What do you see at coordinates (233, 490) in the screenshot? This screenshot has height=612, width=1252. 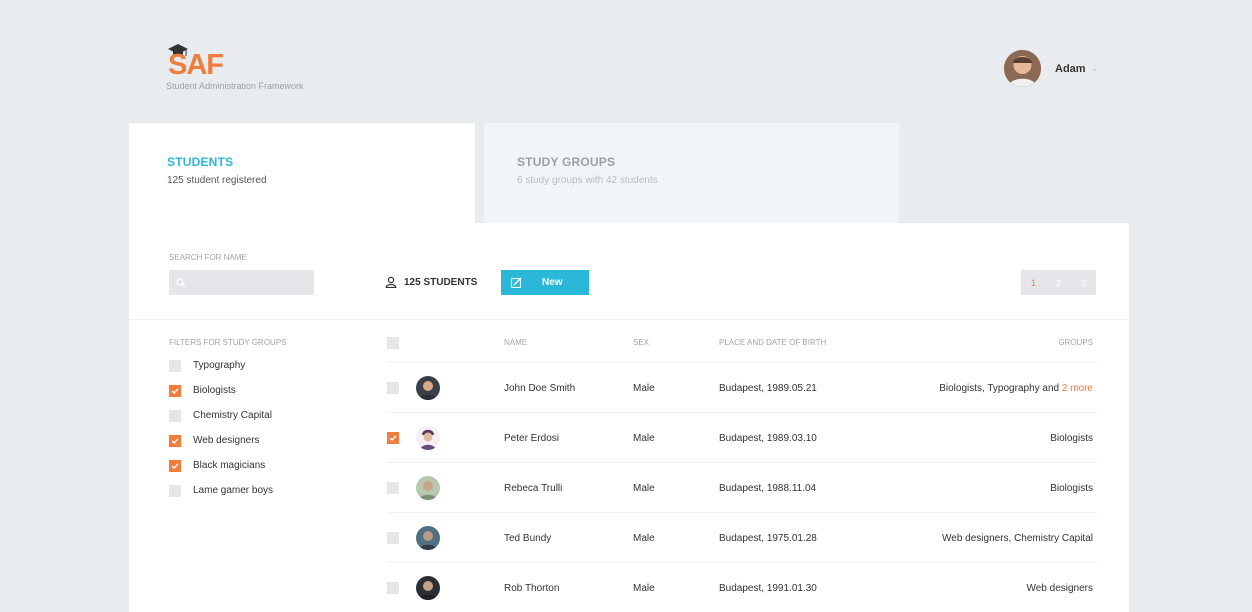 I see `filter-label: Lame gamer boys` at bounding box center [233, 490].